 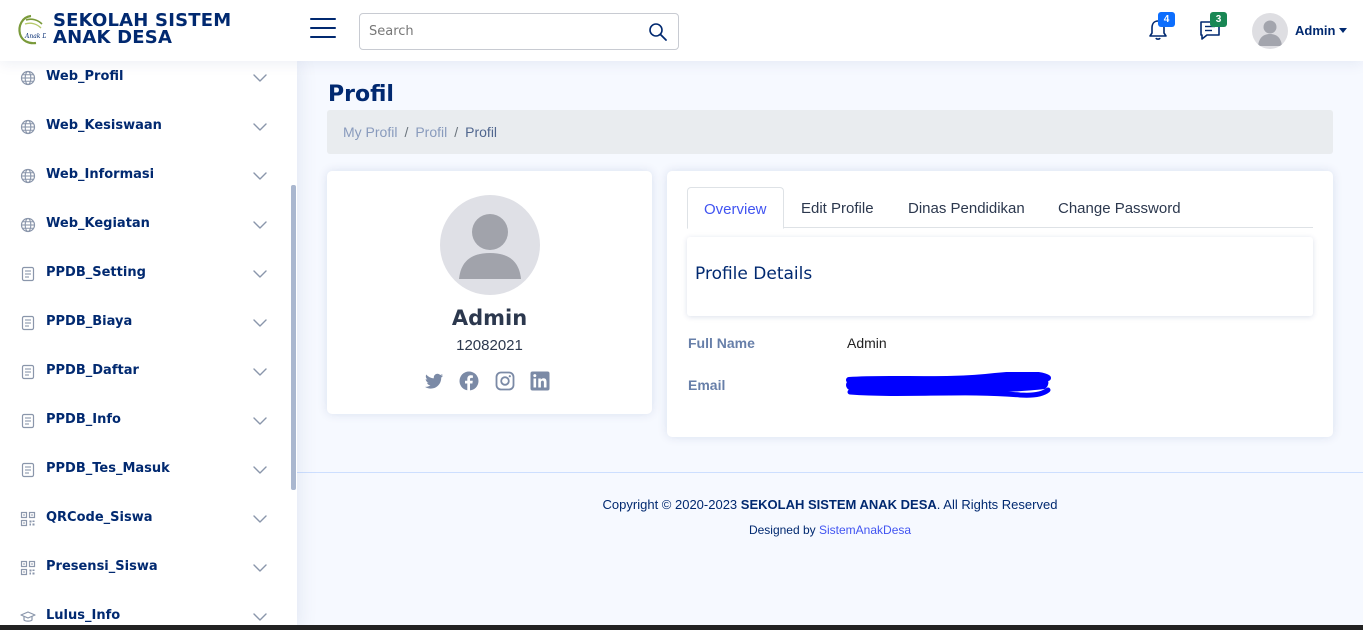 What do you see at coordinates (145, 424) in the screenshot?
I see `sidebar-item-ppdb-info: PPDB_Info` at bounding box center [145, 424].